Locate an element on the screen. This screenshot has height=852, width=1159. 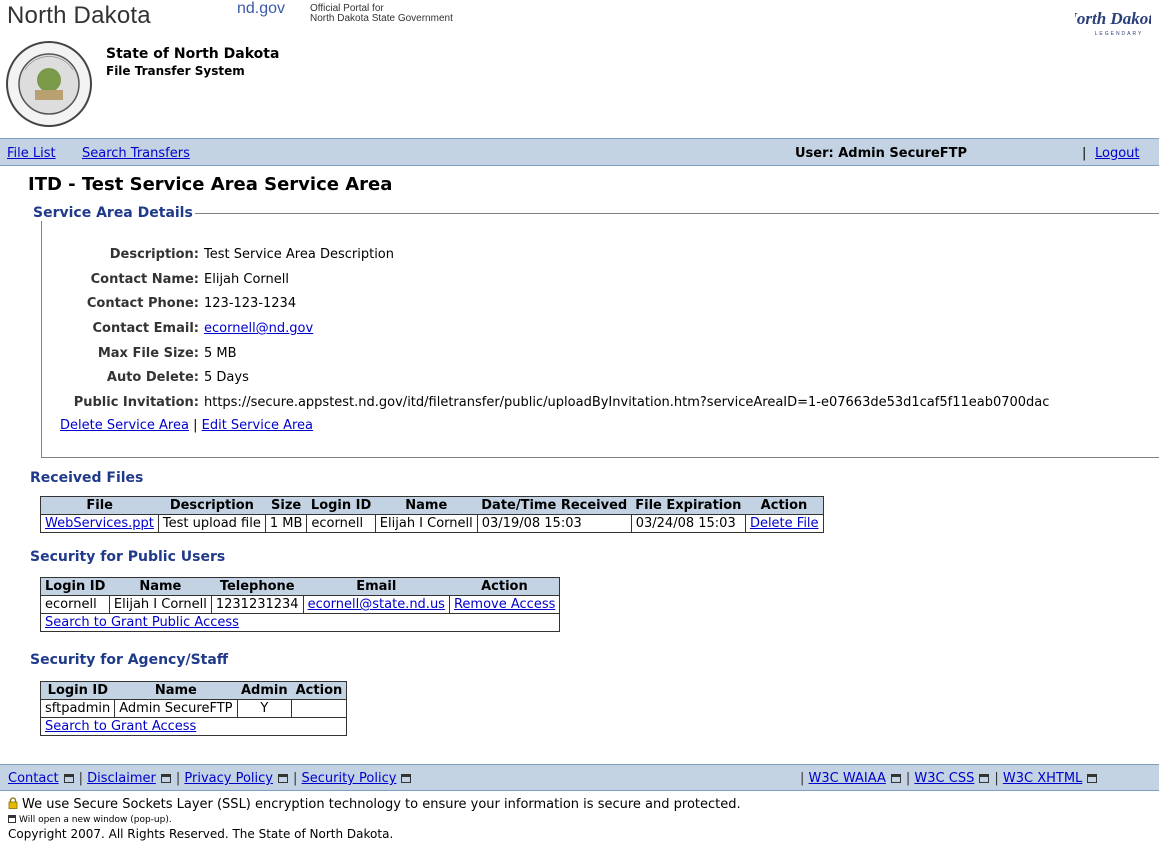
public-invitation-label: Public Invitation: is located at coordinates (136, 402).